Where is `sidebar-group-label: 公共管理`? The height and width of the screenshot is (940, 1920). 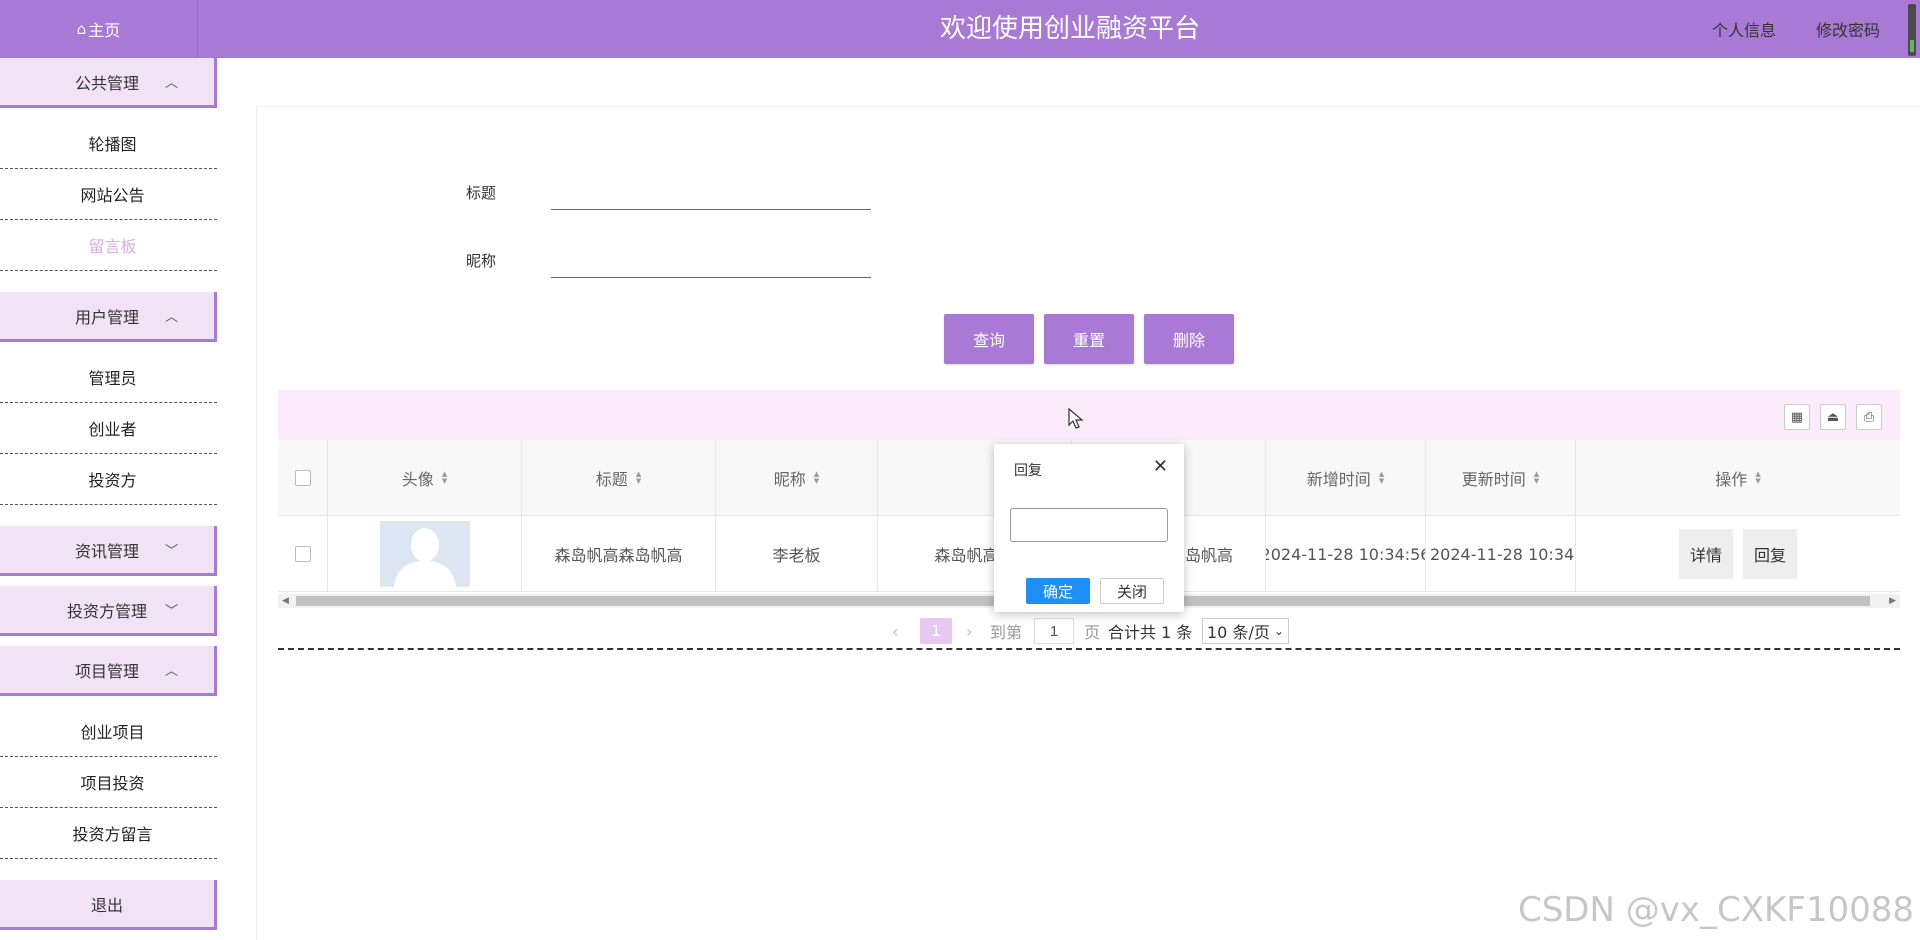
sidebar-group-label: 公共管理 is located at coordinates (106, 83).